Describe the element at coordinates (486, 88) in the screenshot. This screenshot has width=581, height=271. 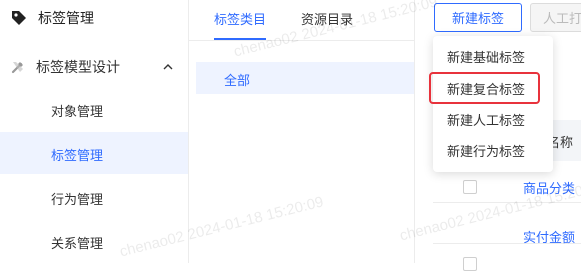
I see `menu-item-new-composite-tag: 新建复合标签` at that location.